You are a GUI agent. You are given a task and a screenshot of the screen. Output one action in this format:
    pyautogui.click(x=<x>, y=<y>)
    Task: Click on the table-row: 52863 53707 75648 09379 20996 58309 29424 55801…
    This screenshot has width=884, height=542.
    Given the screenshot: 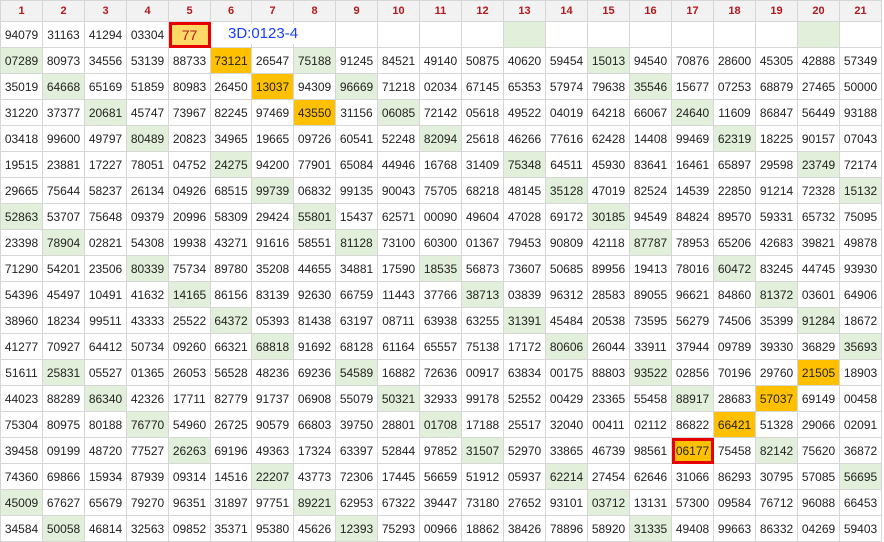 What is the action you would take?
    pyautogui.click(x=441, y=216)
    